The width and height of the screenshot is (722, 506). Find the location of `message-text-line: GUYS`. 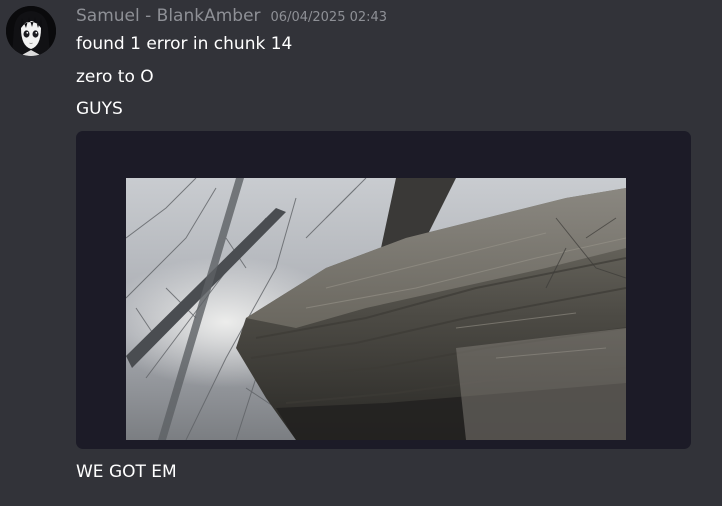

message-text-line: GUYS is located at coordinates (99, 109).